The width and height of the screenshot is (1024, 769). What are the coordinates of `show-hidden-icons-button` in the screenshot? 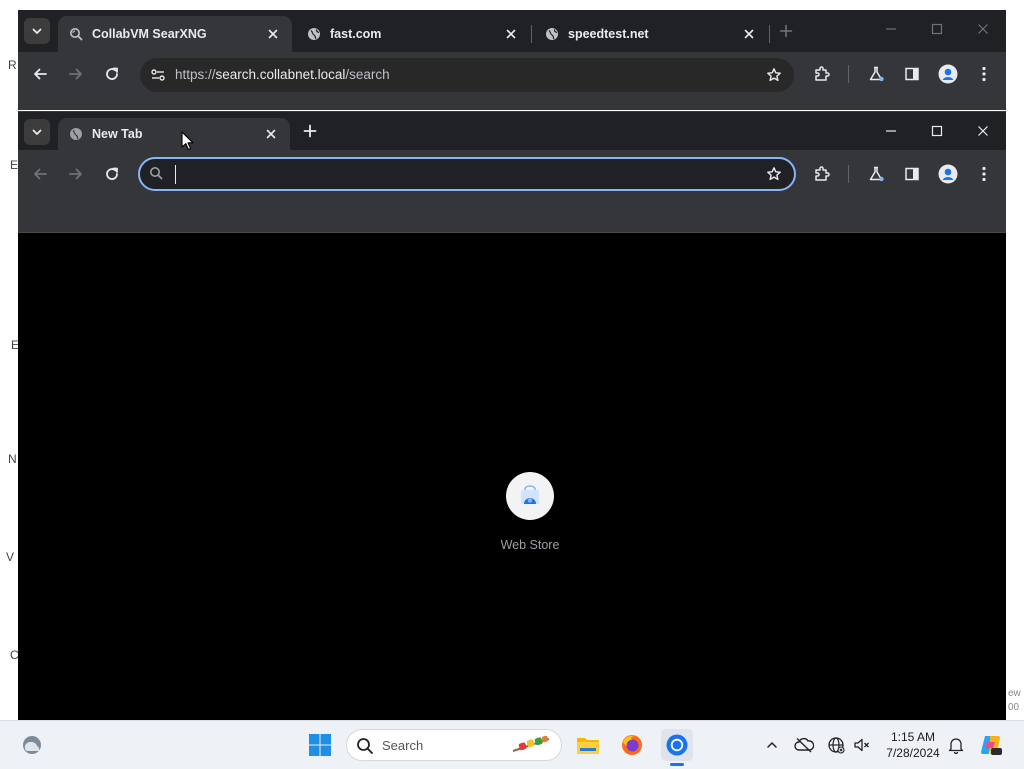 It's located at (772, 745).